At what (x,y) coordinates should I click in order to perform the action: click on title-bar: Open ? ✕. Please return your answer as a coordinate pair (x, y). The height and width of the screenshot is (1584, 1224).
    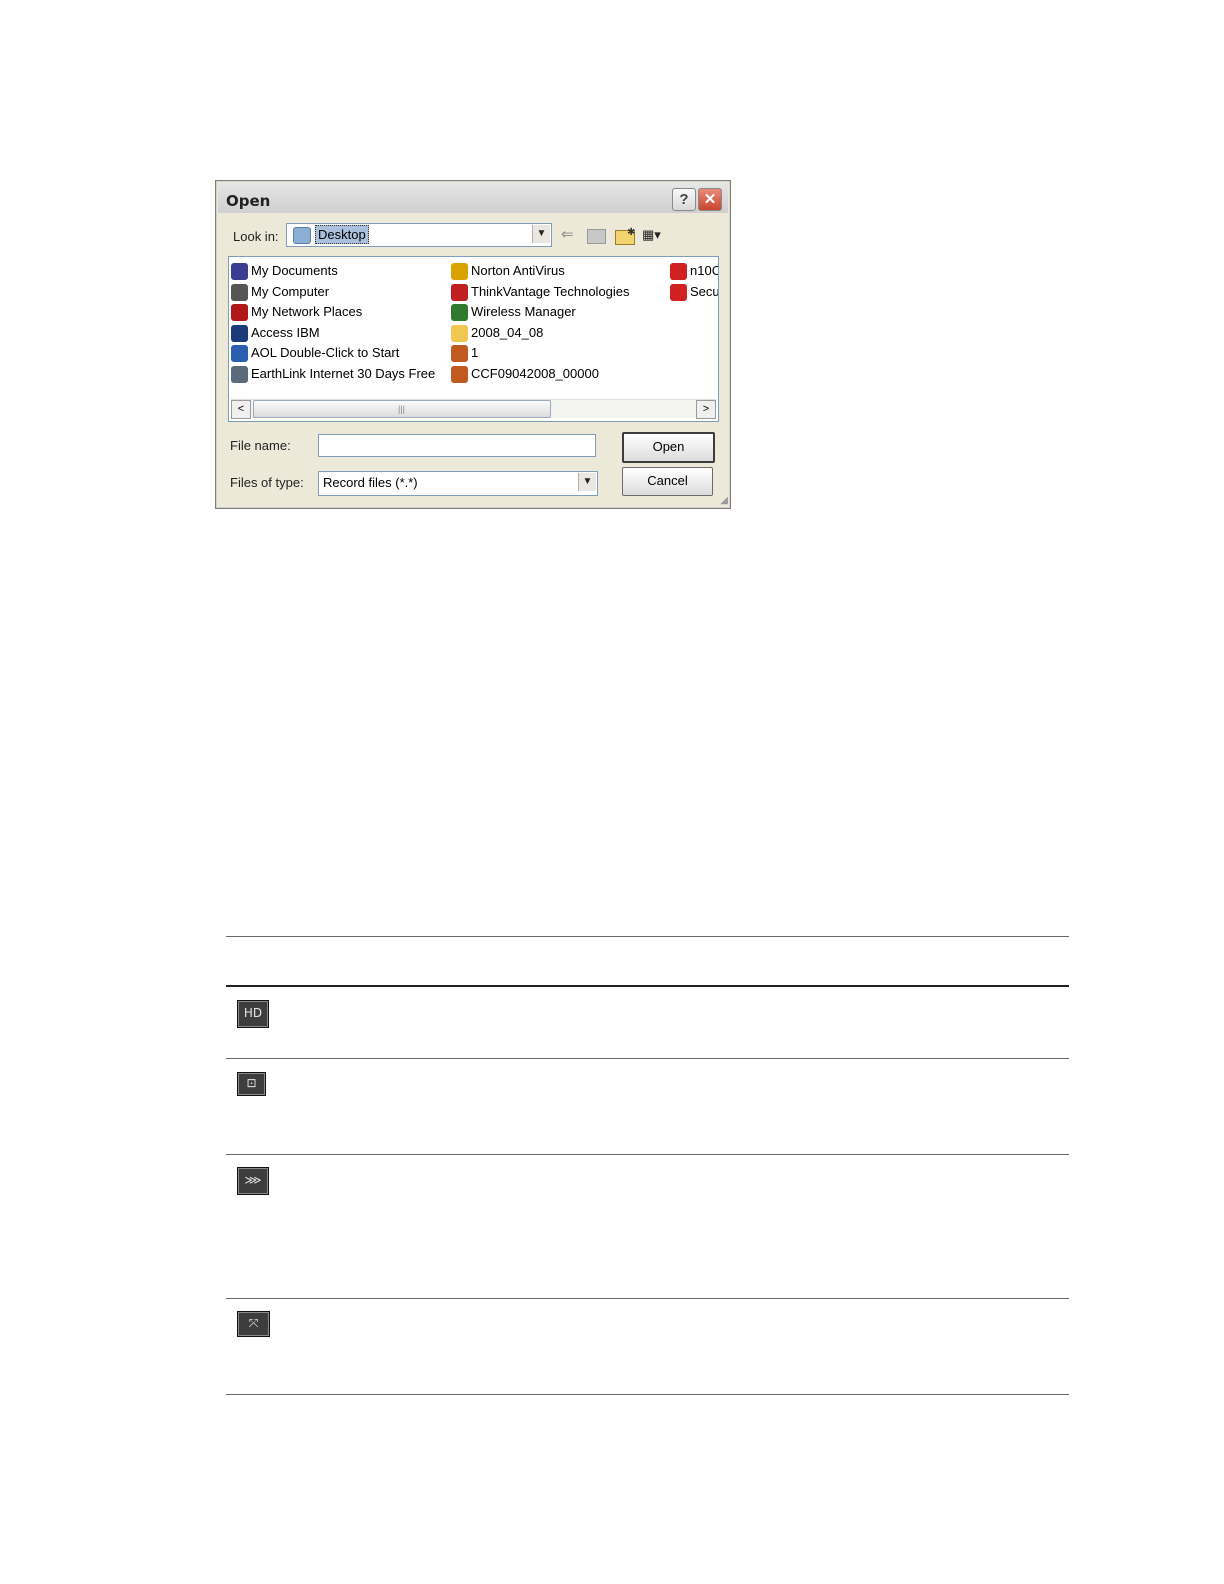
    Looking at the image, I should click on (473, 198).